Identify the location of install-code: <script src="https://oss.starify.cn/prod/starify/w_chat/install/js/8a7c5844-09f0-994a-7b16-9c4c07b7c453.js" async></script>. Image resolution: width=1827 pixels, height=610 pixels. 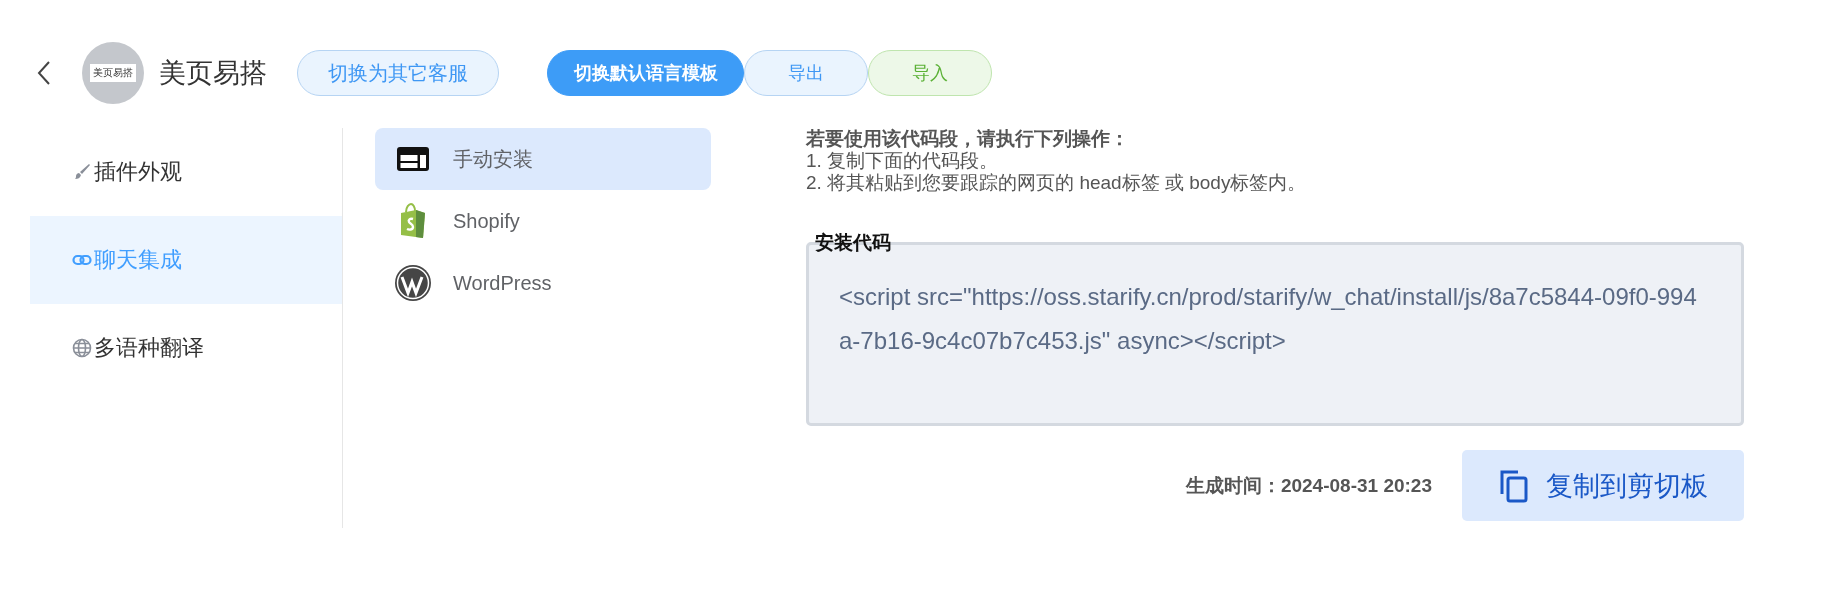
(1268, 319).